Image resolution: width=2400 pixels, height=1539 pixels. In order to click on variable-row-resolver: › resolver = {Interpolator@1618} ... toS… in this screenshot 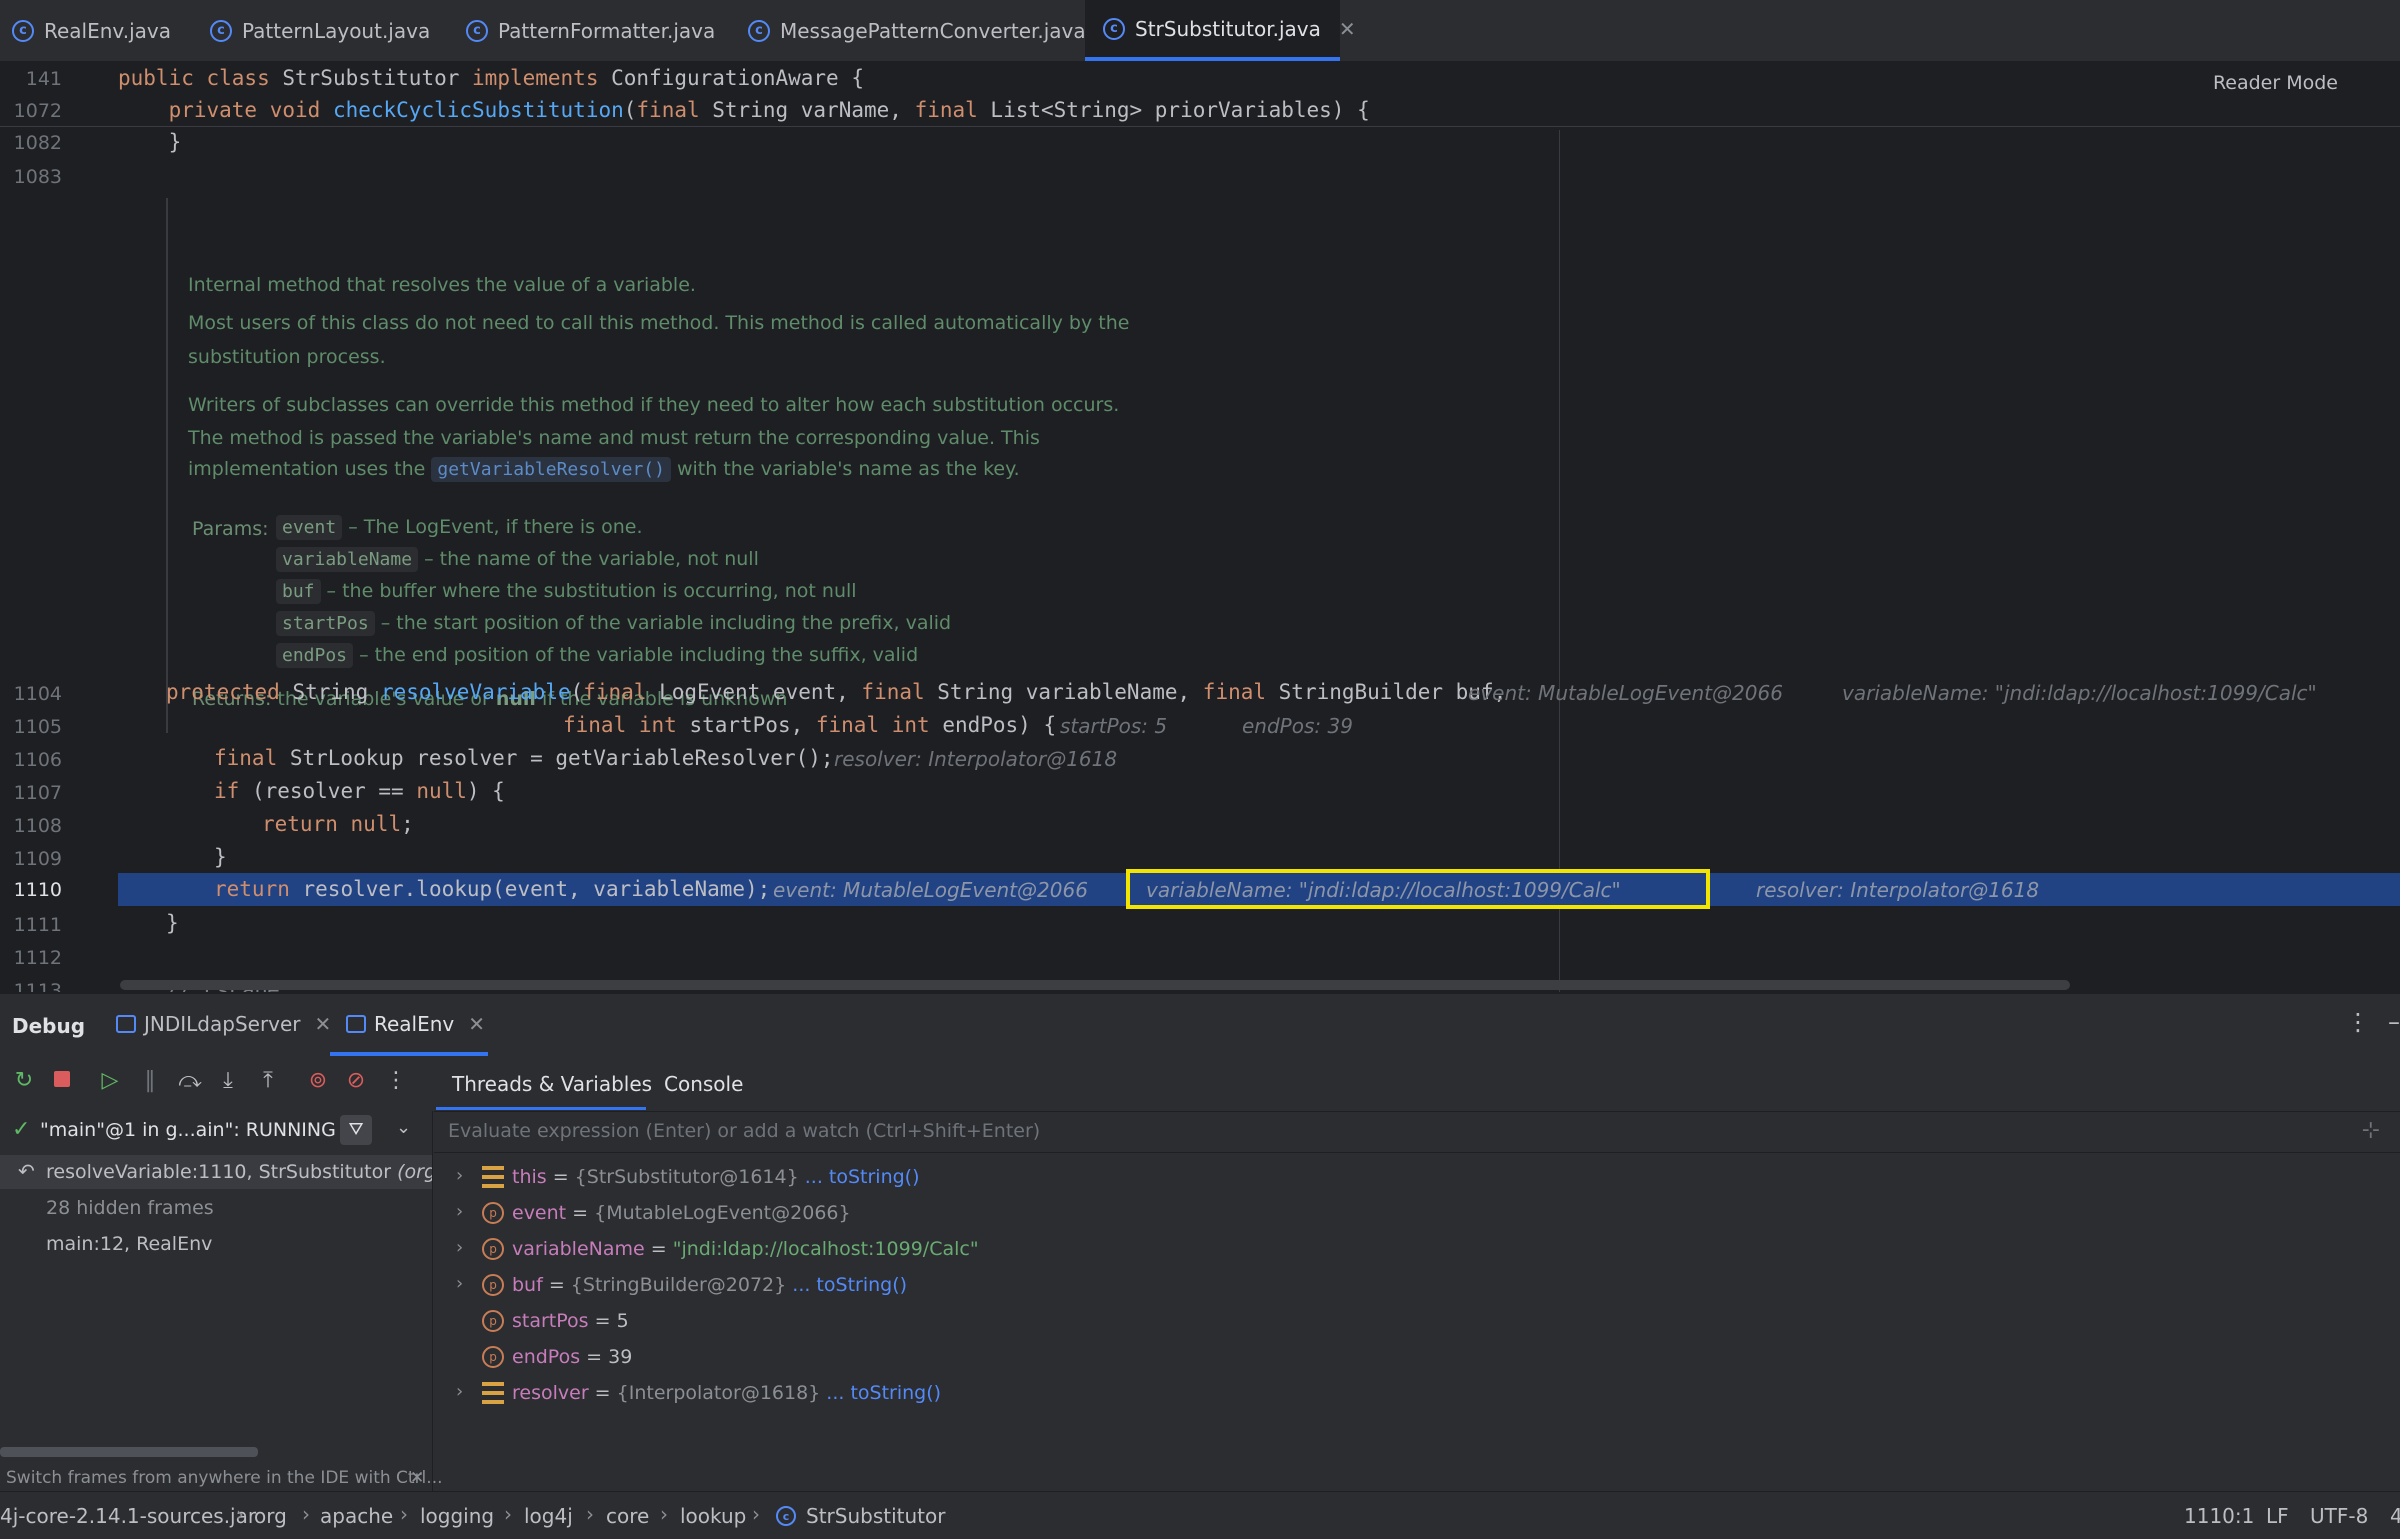, I will do `click(1417, 1393)`.